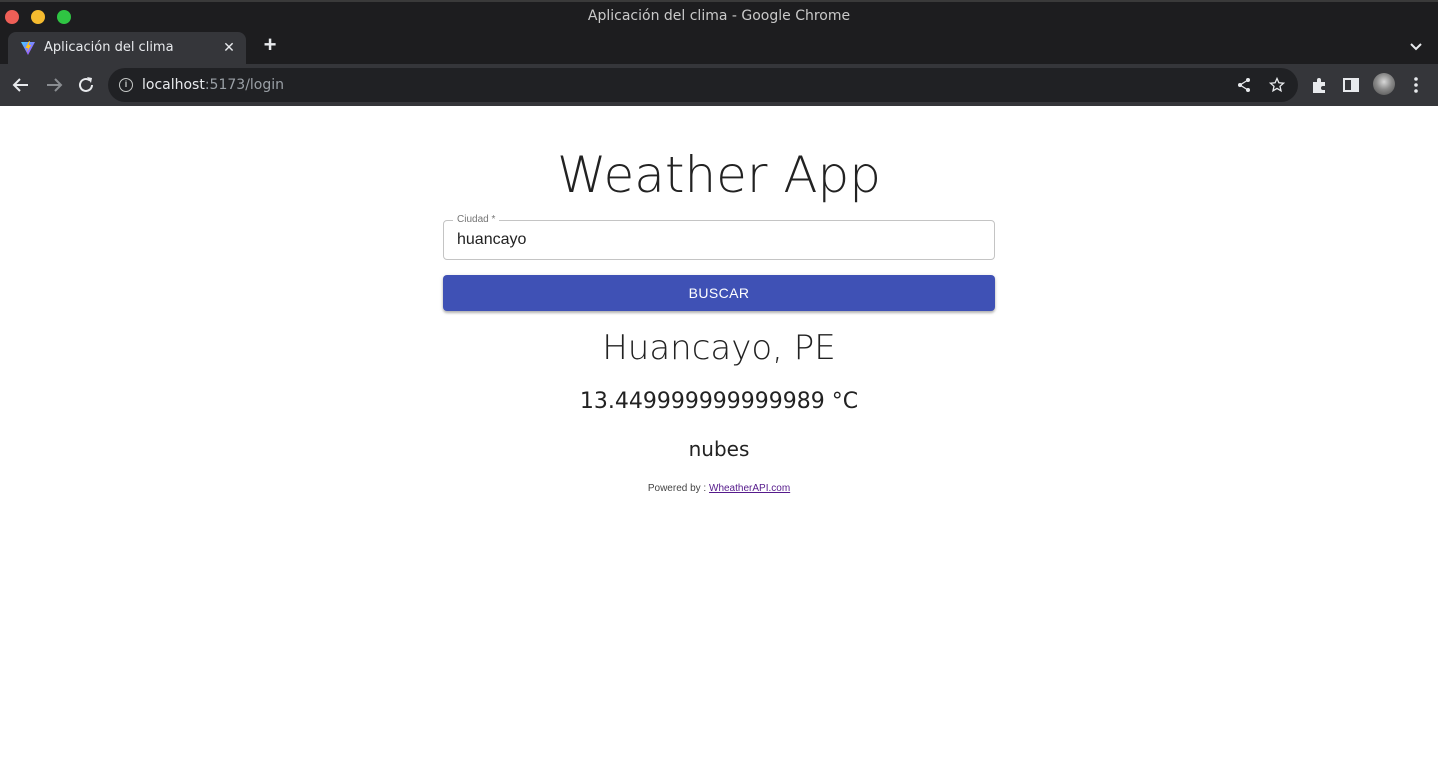 Image resolution: width=1438 pixels, height=770 pixels. I want to click on page-title: Weather App, so click(719, 175).